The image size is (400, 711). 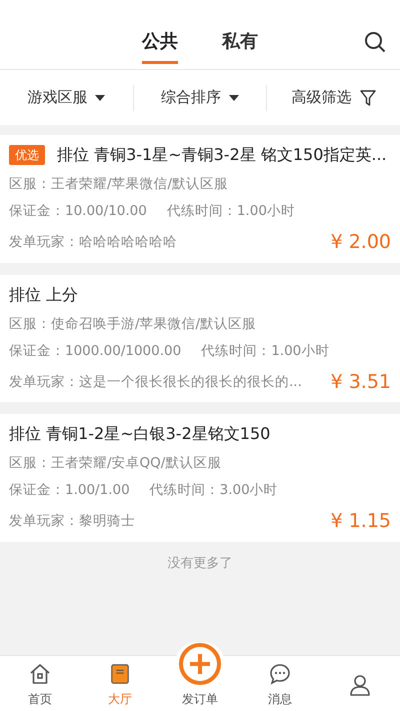 What do you see at coordinates (280, 674) in the screenshot?
I see `chat-bubble-icon` at bounding box center [280, 674].